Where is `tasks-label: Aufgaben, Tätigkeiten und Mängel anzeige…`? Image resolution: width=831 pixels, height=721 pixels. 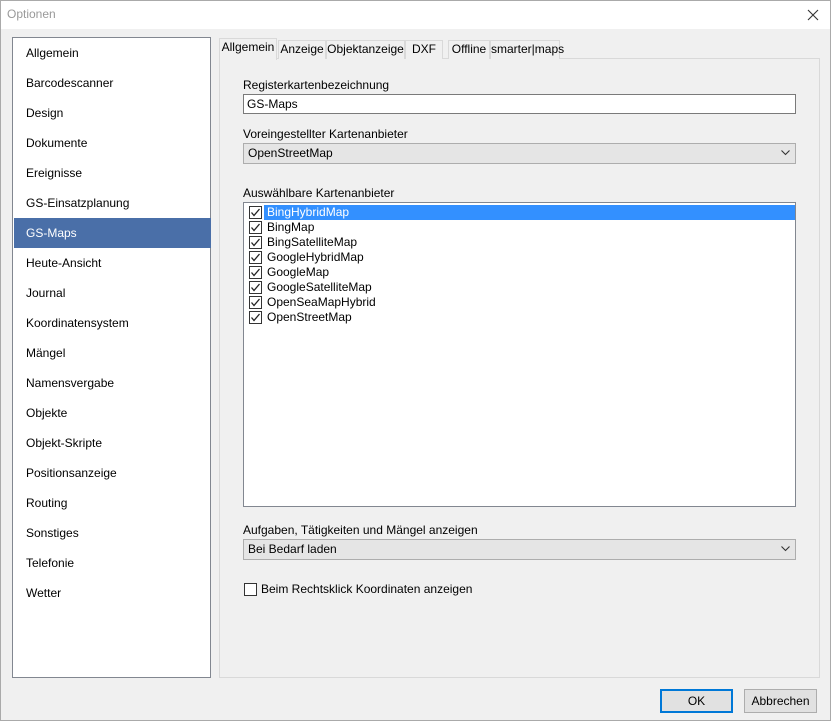 tasks-label: Aufgaben, Tätigkeiten und Mängel anzeige… is located at coordinates (360, 530).